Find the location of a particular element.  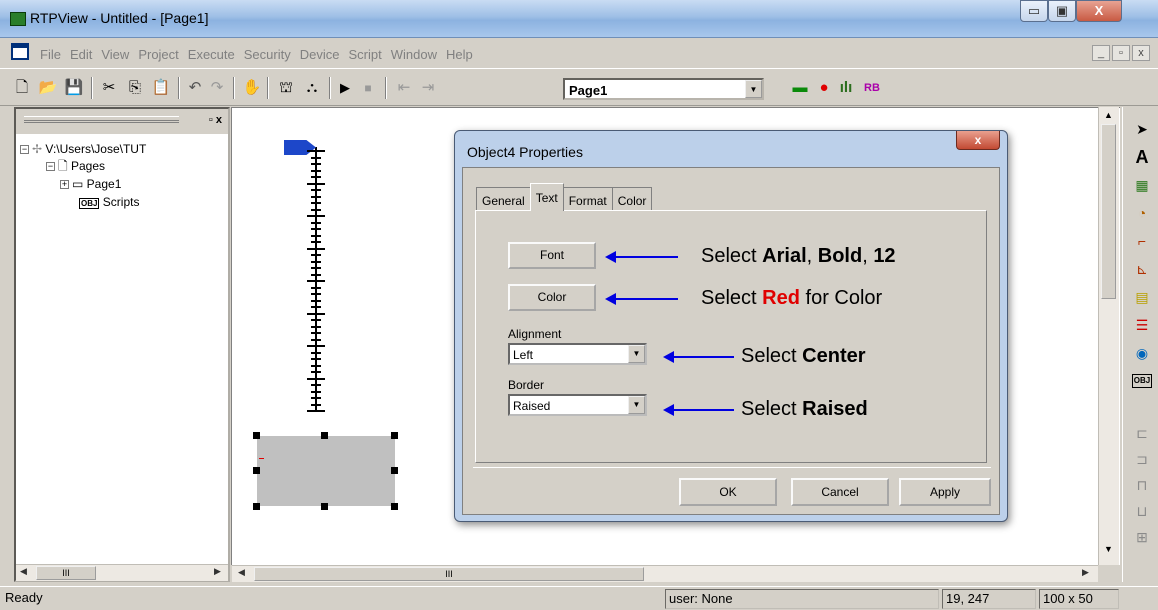

tab-format: Format is located at coordinates (587, 199).